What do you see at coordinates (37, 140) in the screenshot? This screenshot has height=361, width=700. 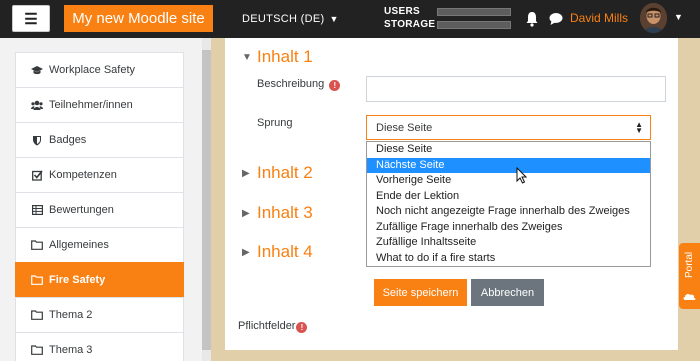 I see `shield-icon` at bounding box center [37, 140].